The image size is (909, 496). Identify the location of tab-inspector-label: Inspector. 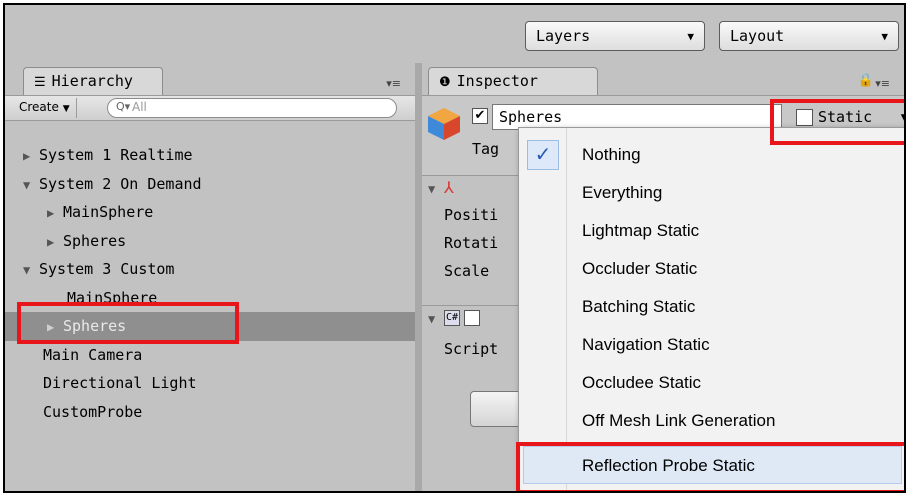
(497, 81).